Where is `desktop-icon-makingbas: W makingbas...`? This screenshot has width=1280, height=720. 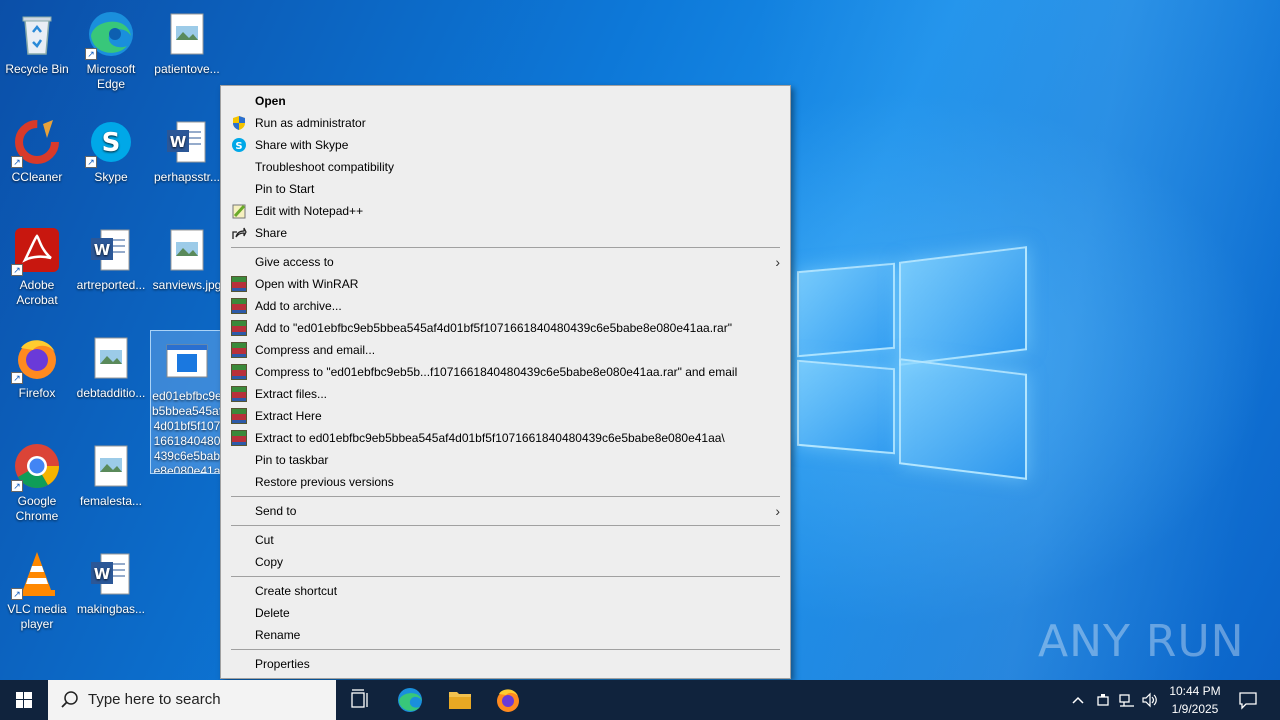 desktop-icon-makingbas: W makingbas... is located at coordinates (111, 580).